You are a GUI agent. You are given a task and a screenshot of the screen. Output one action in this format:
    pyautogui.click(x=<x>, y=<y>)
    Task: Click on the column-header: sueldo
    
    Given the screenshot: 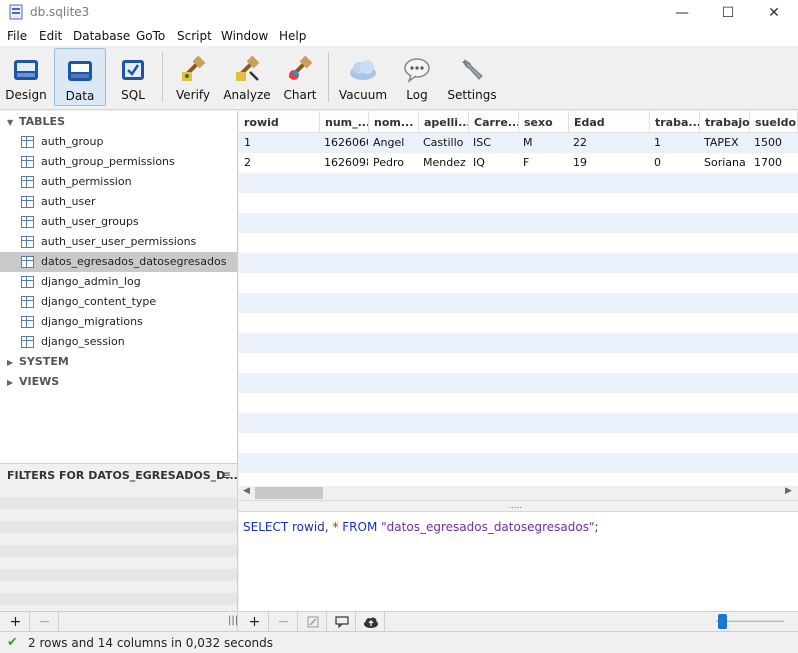 What is the action you would take?
    pyautogui.click(x=774, y=122)
    